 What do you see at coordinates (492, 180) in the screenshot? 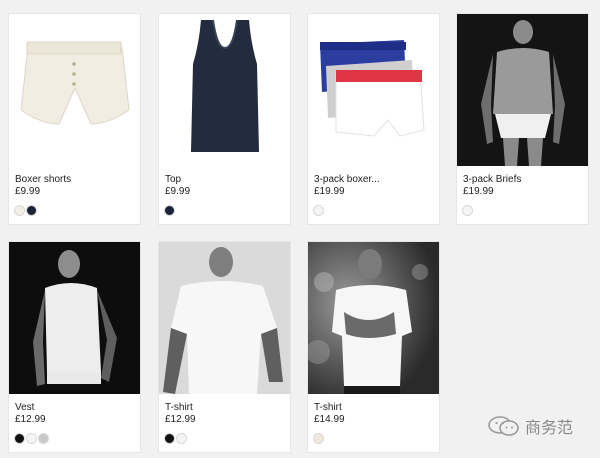
I see `product-name: 3-pack Briefs` at bounding box center [492, 180].